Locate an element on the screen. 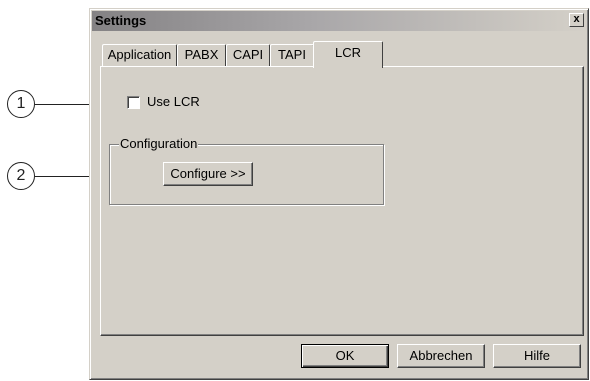  callout-1-leader-line is located at coordinates (62, 104).